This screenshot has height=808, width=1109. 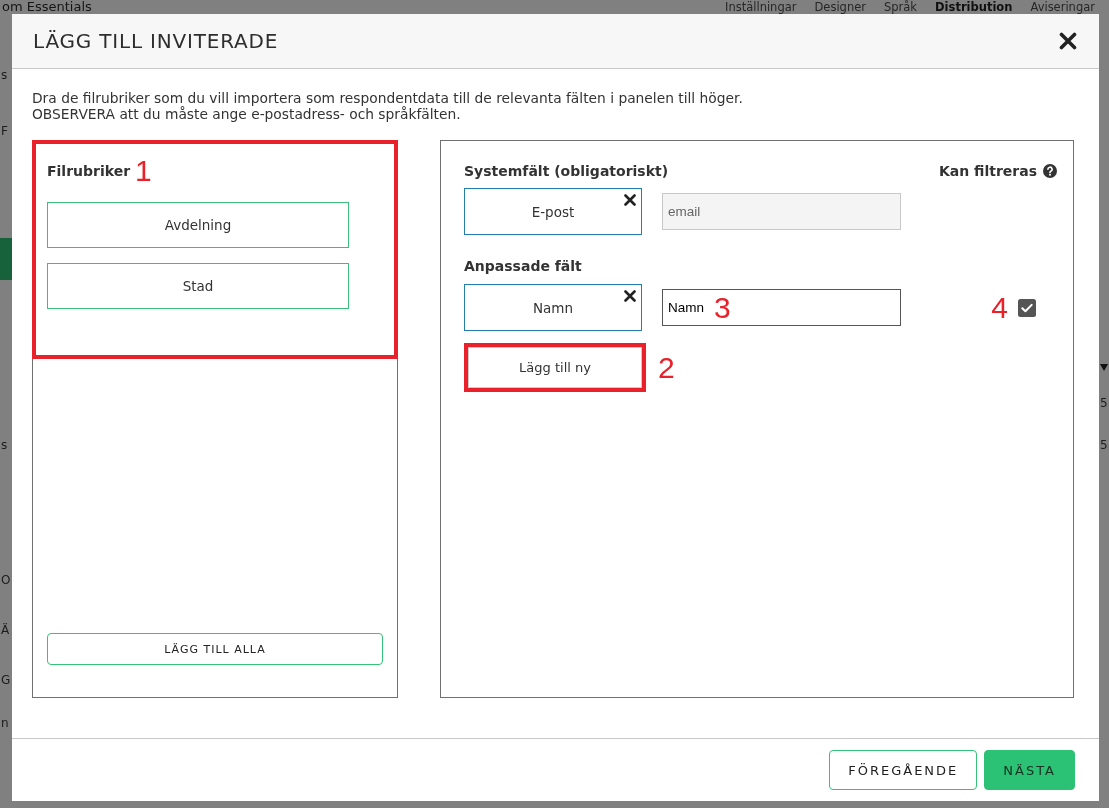 I want to click on add-all-button: LÄGG TILL ALLA, so click(x=215, y=649).